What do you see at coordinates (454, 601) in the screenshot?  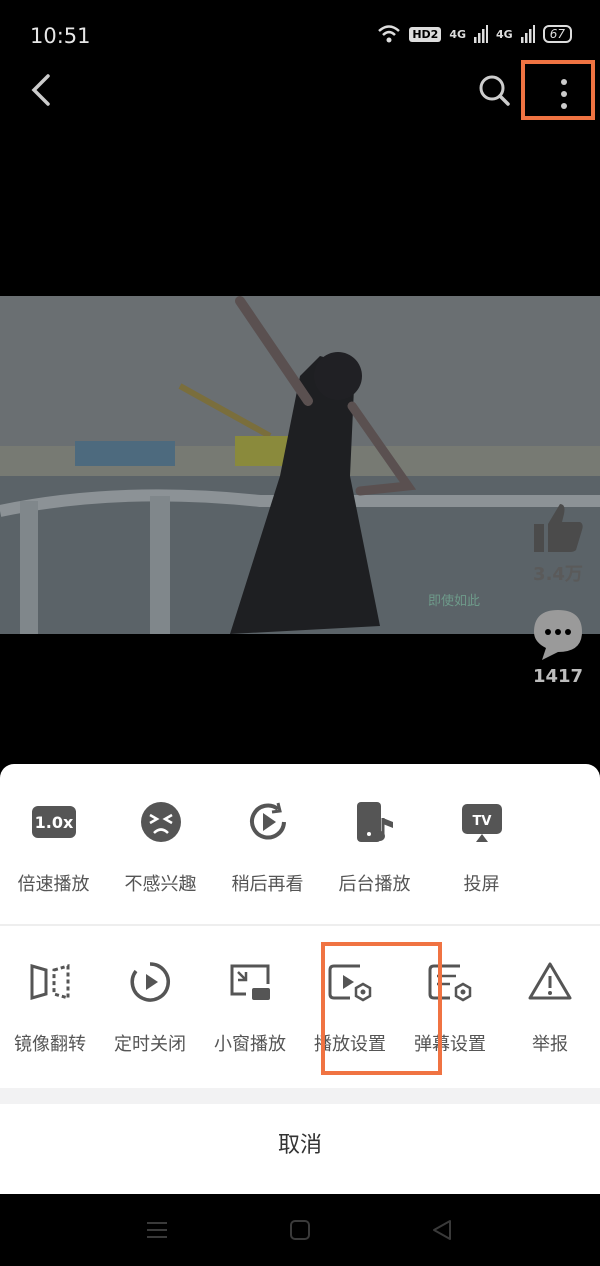 I see `video-watermark: 即使如此` at bounding box center [454, 601].